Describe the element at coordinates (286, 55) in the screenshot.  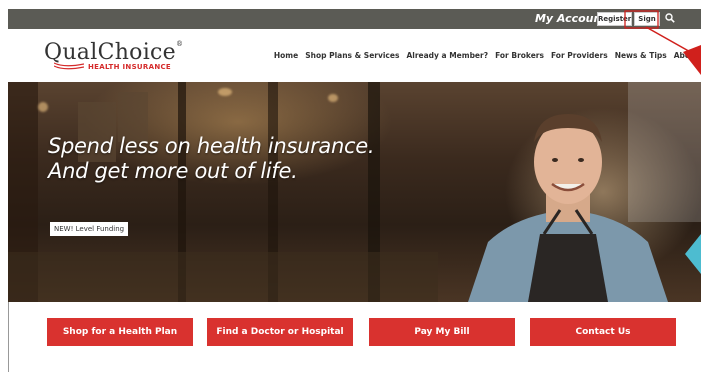
I see `nav-home: Home` at that location.